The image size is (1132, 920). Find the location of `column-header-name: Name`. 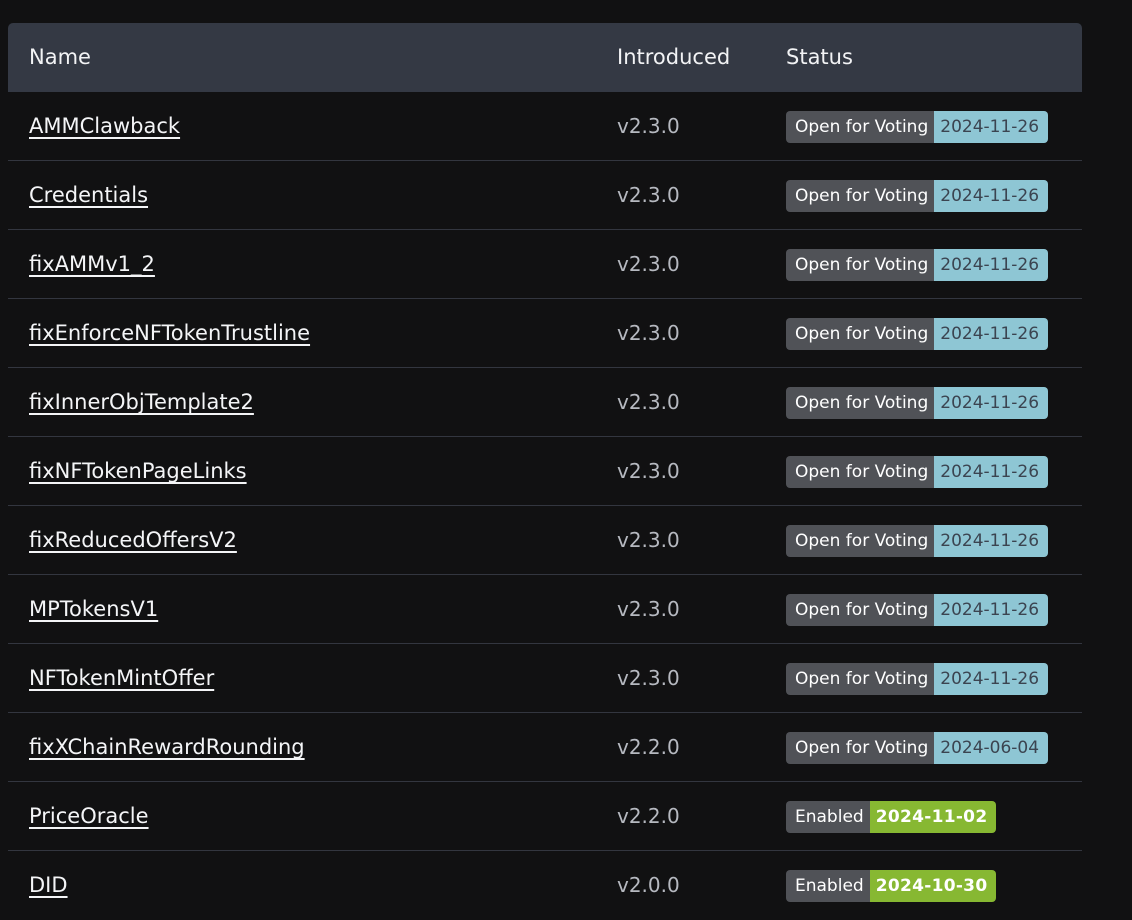

column-header-name: Name is located at coordinates (60, 57).